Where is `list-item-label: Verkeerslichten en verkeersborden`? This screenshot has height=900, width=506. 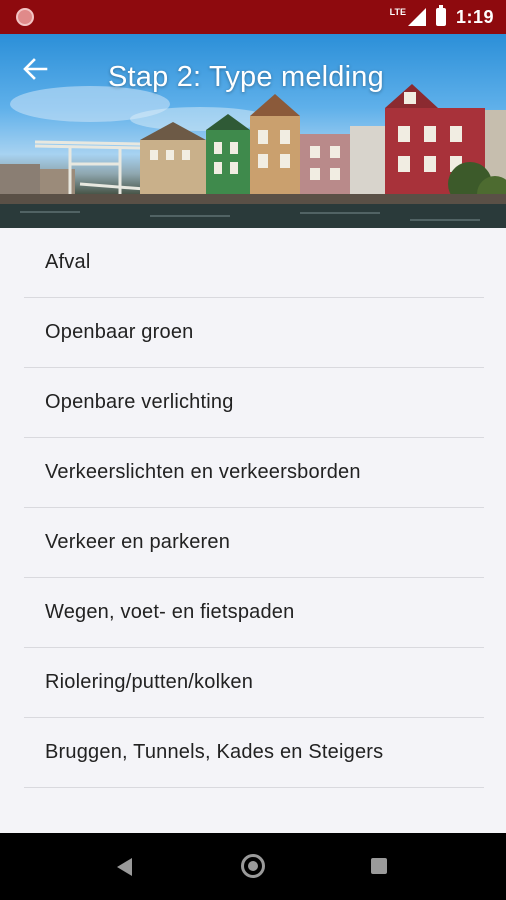 list-item-label: Verkeerslichten en verkeersborden is located at coordinates (203, 472).